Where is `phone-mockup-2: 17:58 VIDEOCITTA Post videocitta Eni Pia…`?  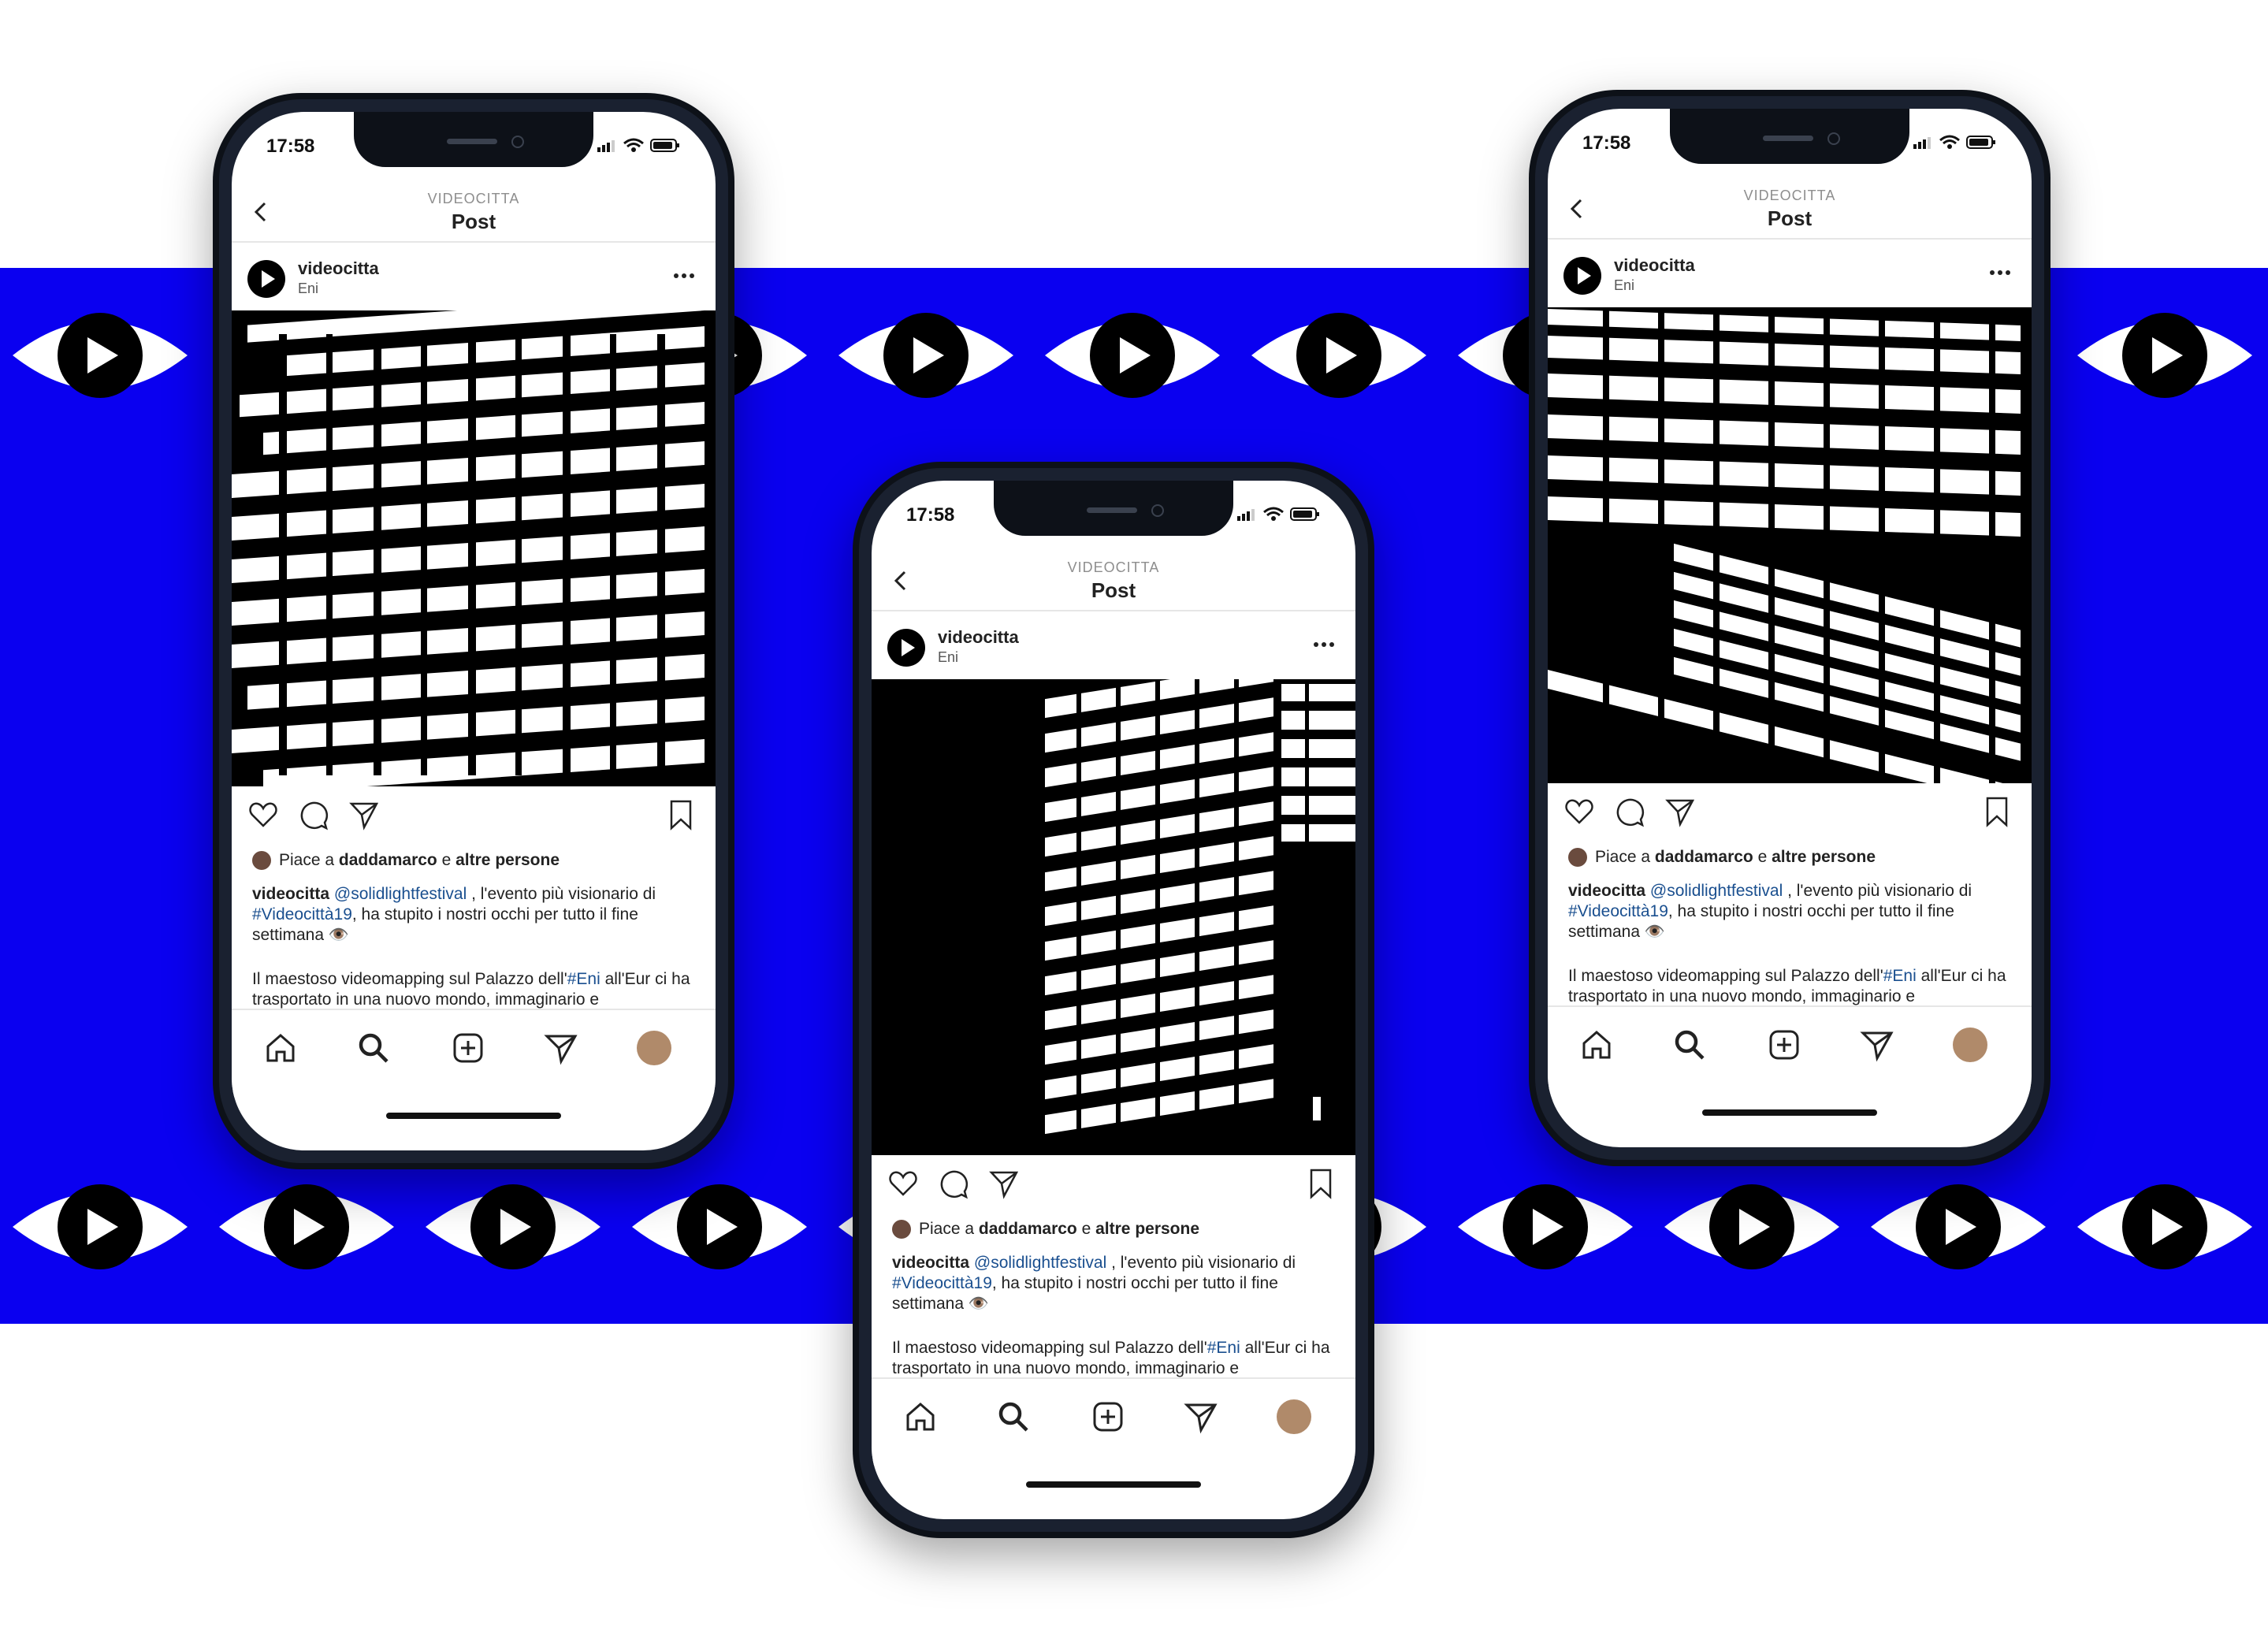
phone-mockup-2: 17:58 VIDEOCITTA Post videocitta Eni Pia… is located at coordinates (1113, 1000).